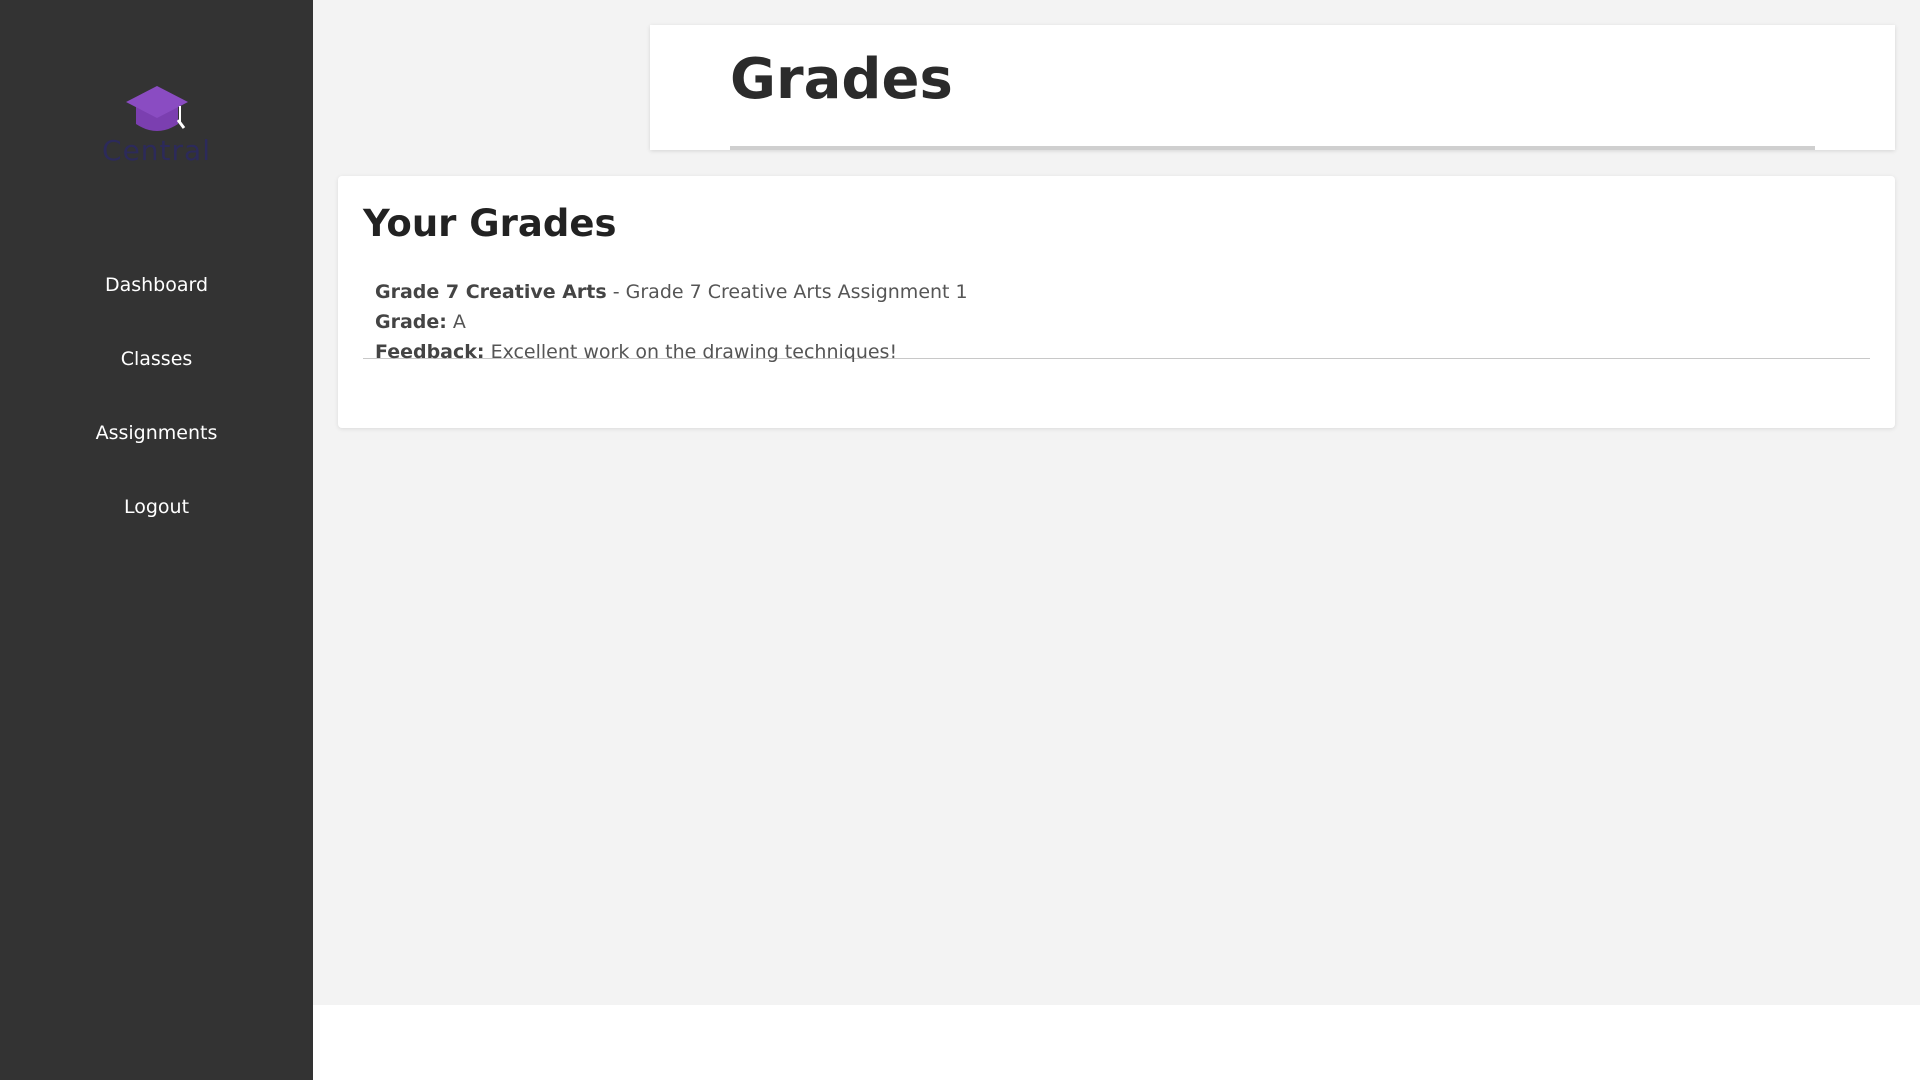 This screenshot has width=1920, height=1080. What do you see at coordinates (459, 322) in the screenshot?
I see `grade-value: A` at bounding box center [459, 322].